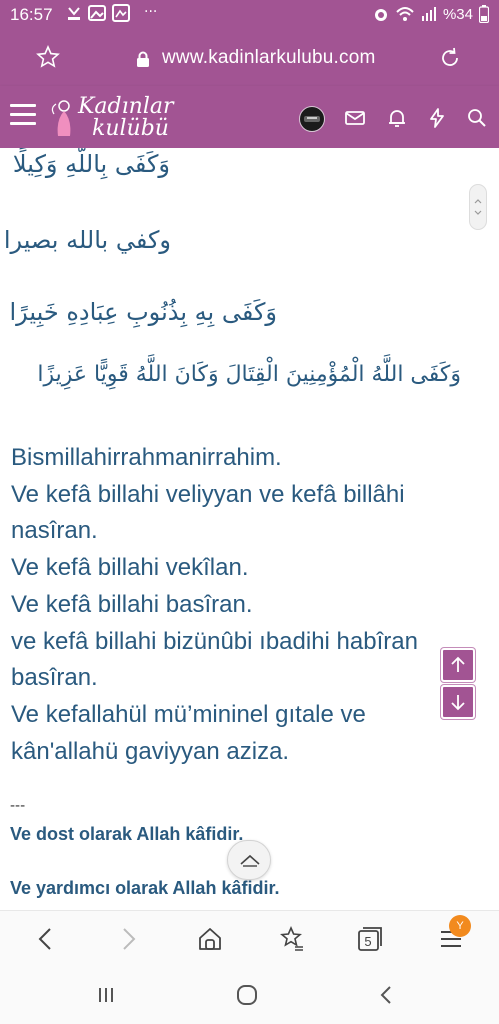 The height and width of the screenshot is (1024, 499). I want to click on site-logo: Kadınlar kulübü, so click(113, 117).